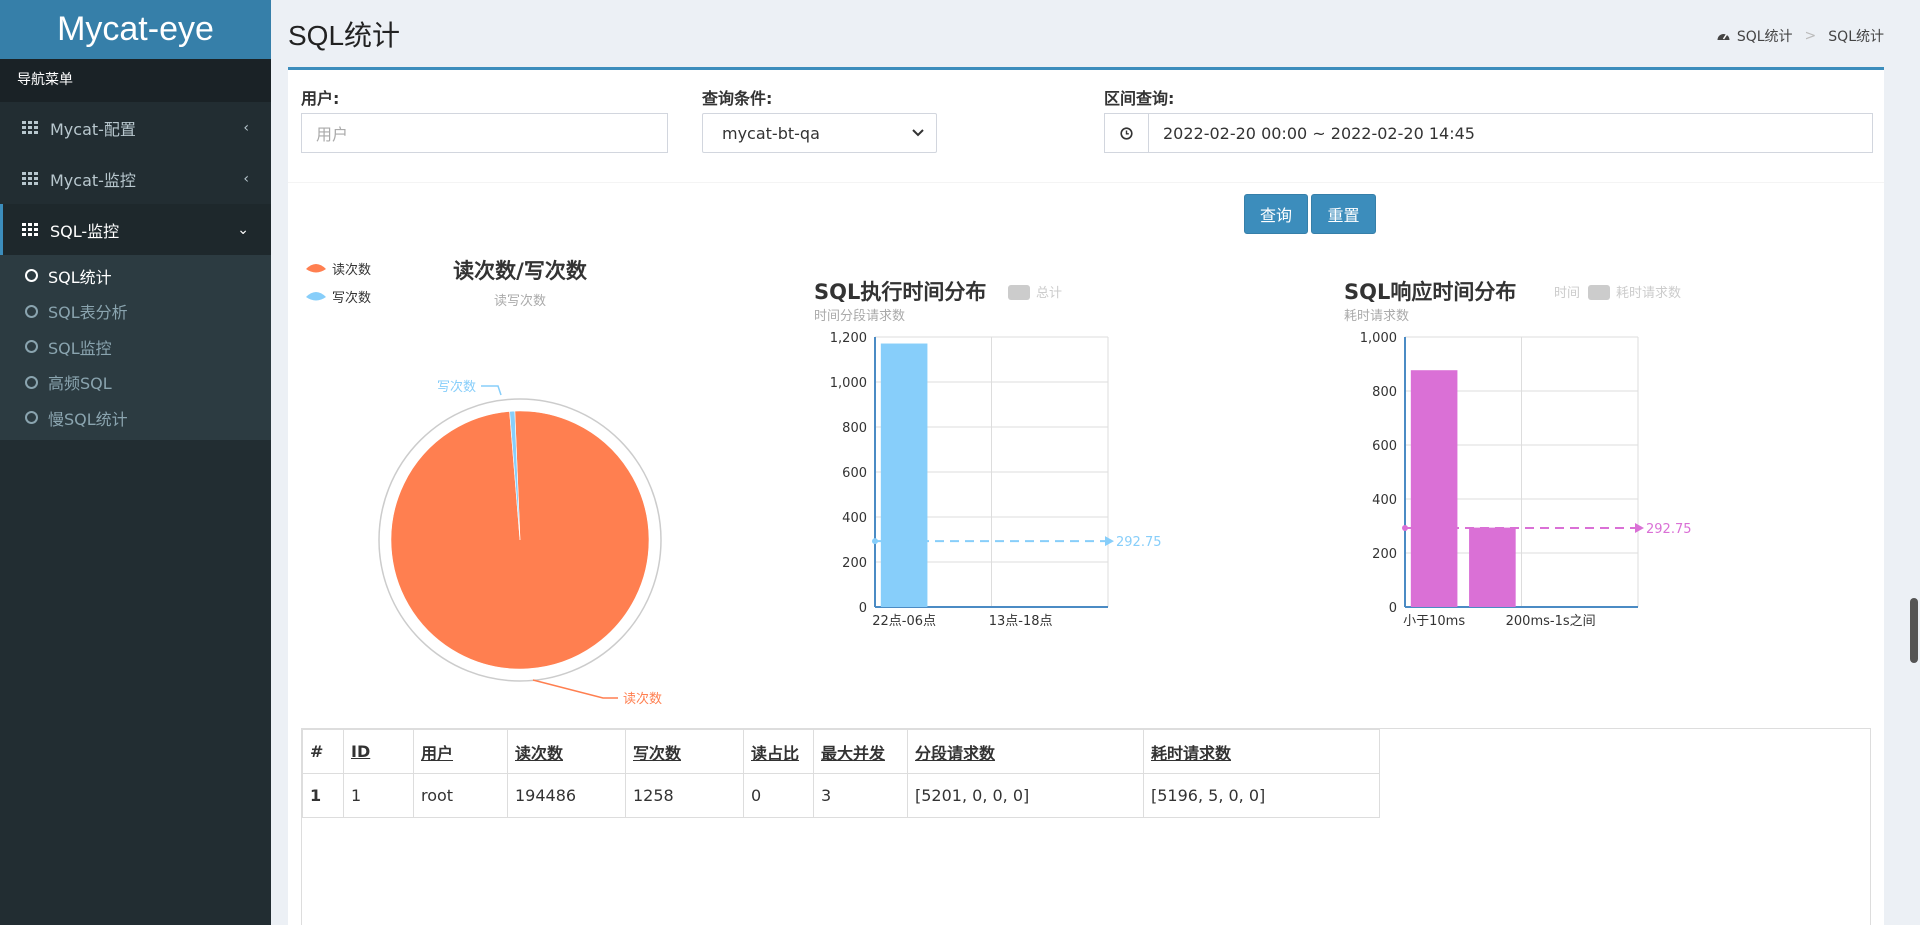  Describe the element at coordinates (30, 127) in the screenshot. I see `grid-icon` at that location.